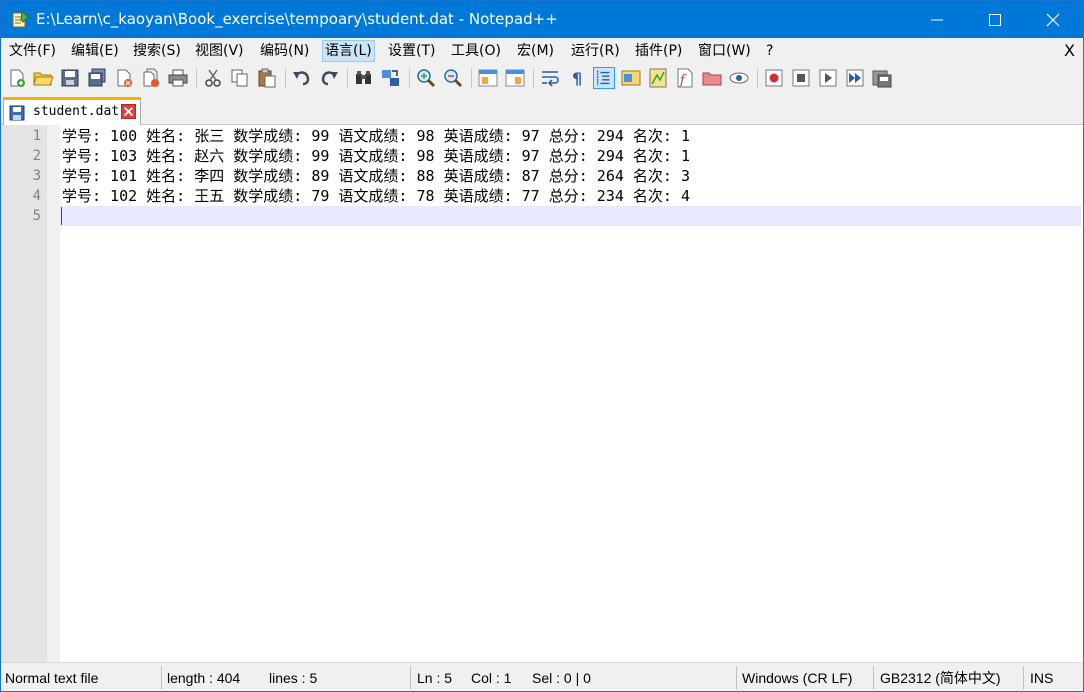  Describe the element at coordinates (17, 78) in the screenshot. I see `new-file-icon` at that location.